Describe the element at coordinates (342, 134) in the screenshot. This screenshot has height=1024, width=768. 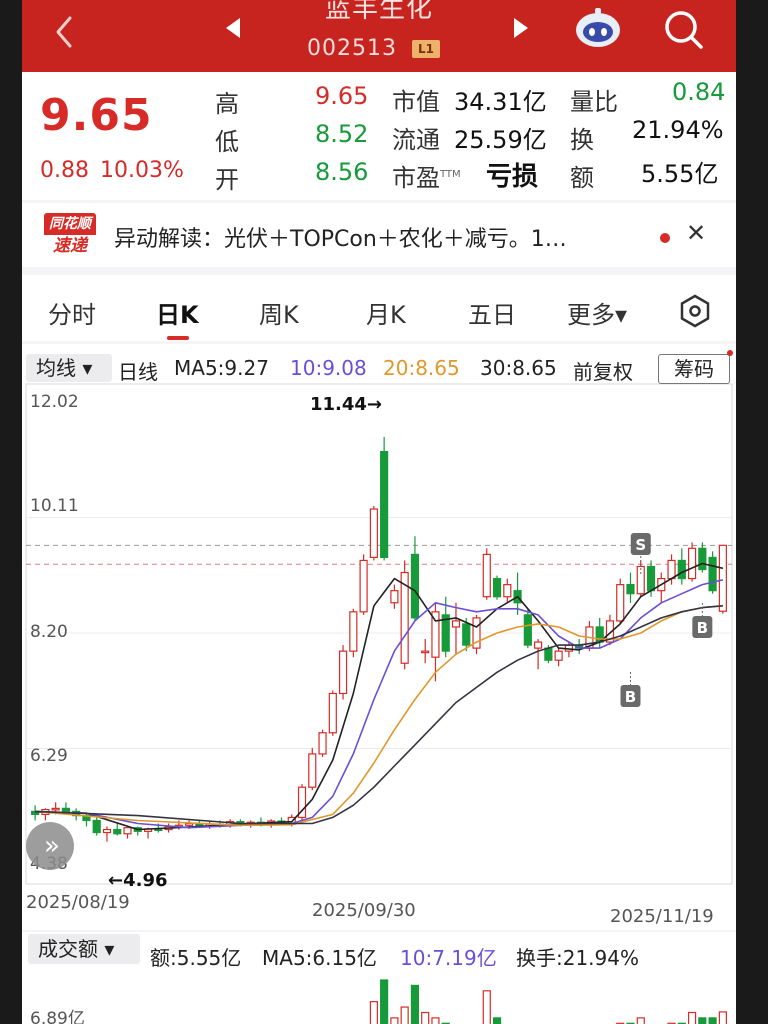
I see `low-value: 8.52` at that location.